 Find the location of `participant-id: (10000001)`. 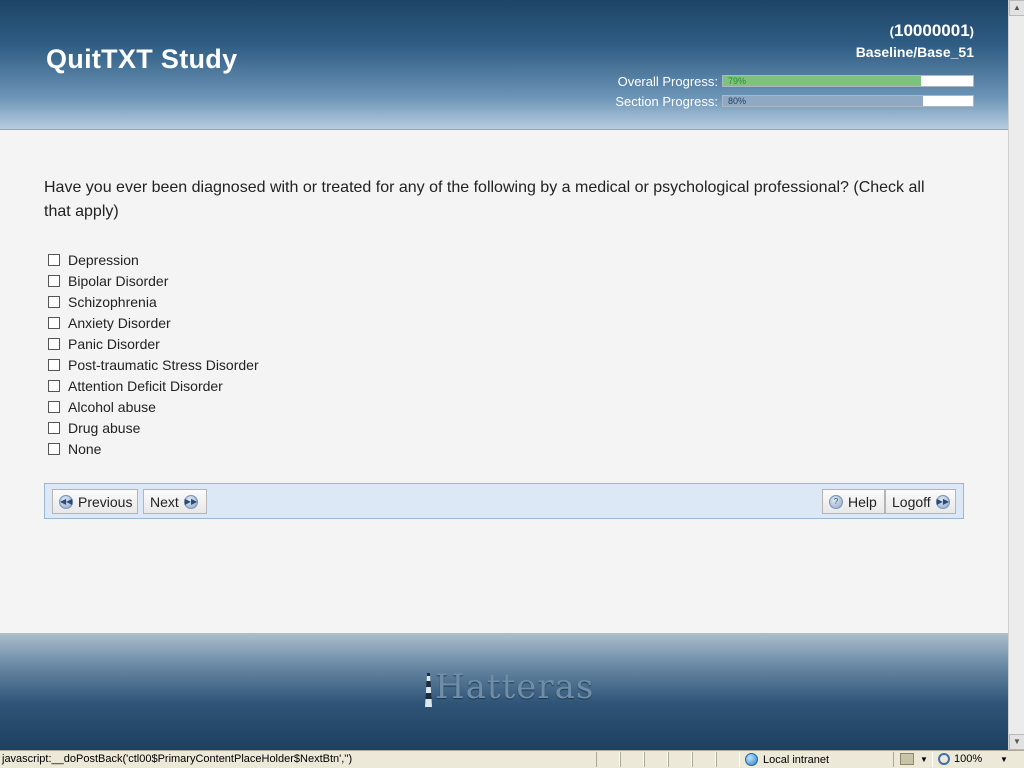

participant-id: (10000001) is located at coordinates (932, 31).